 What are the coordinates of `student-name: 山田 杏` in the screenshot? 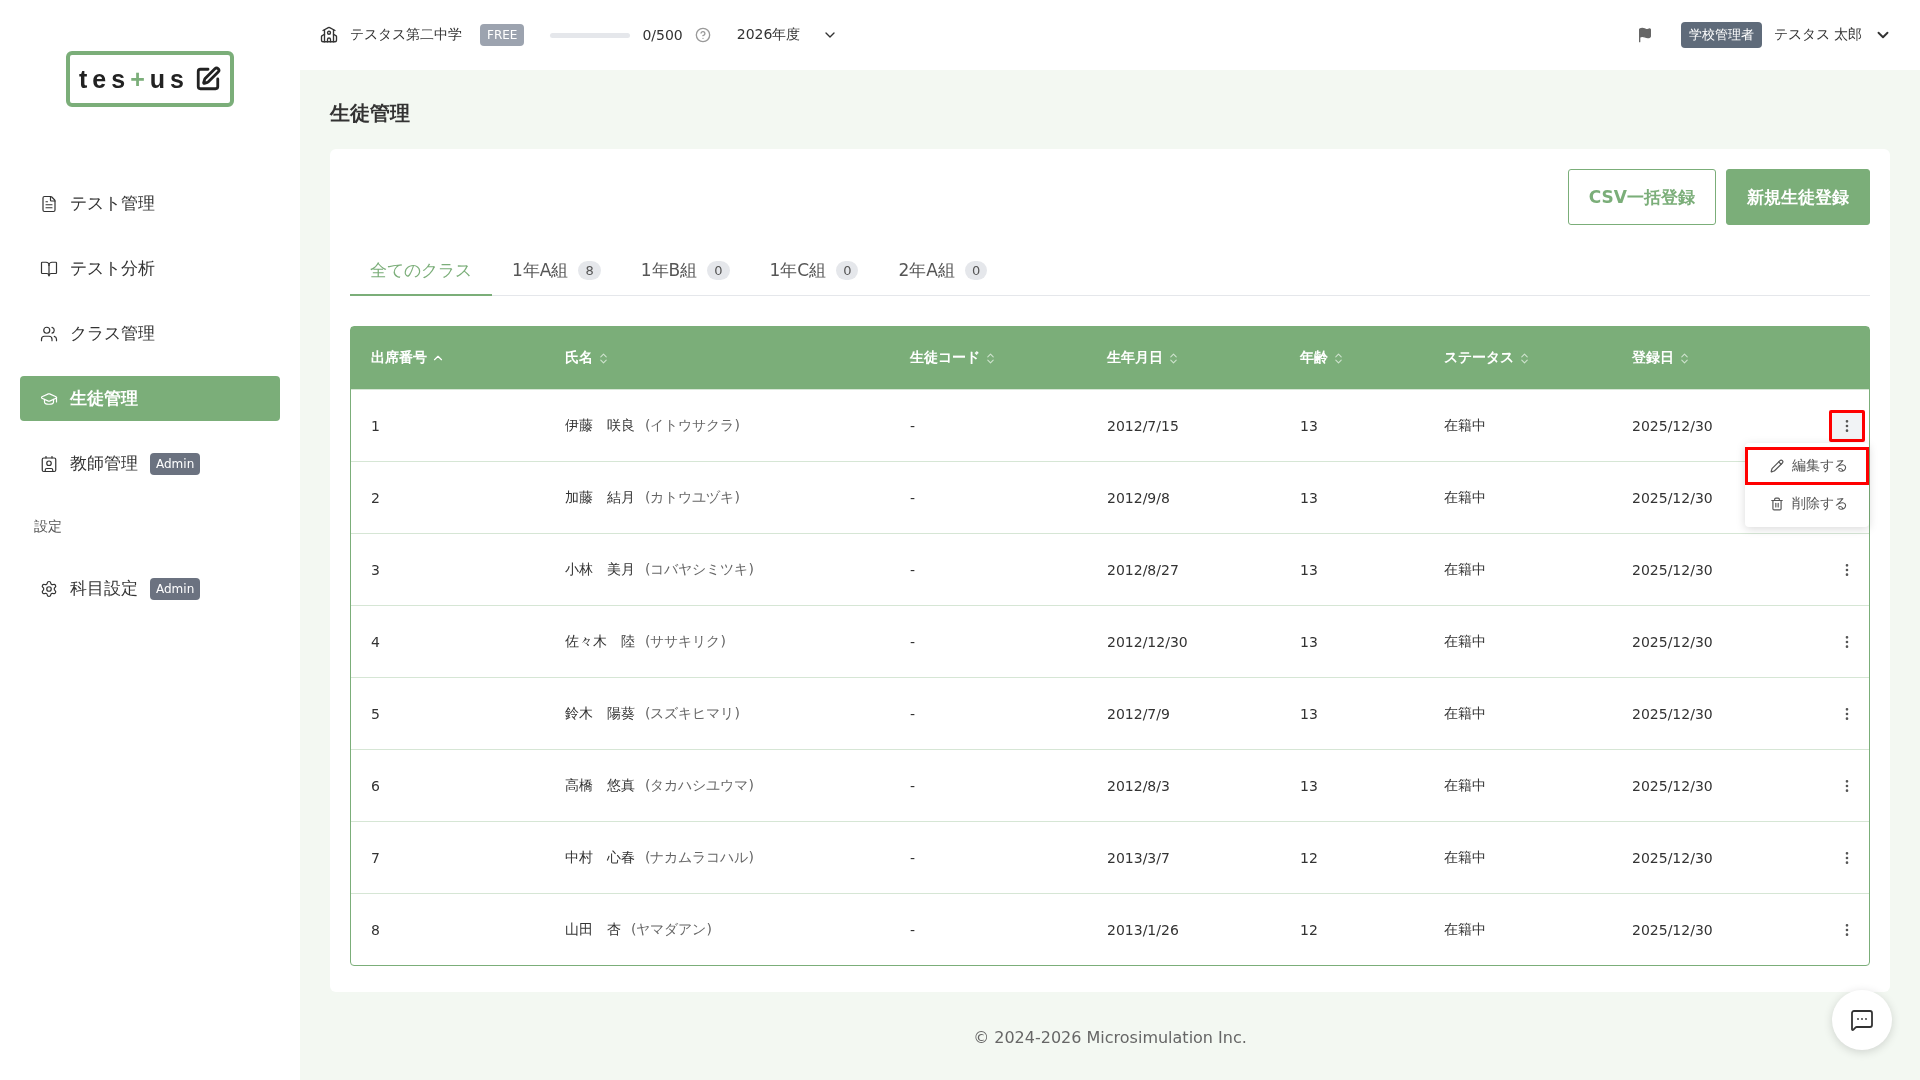 It's located at (593, 928).